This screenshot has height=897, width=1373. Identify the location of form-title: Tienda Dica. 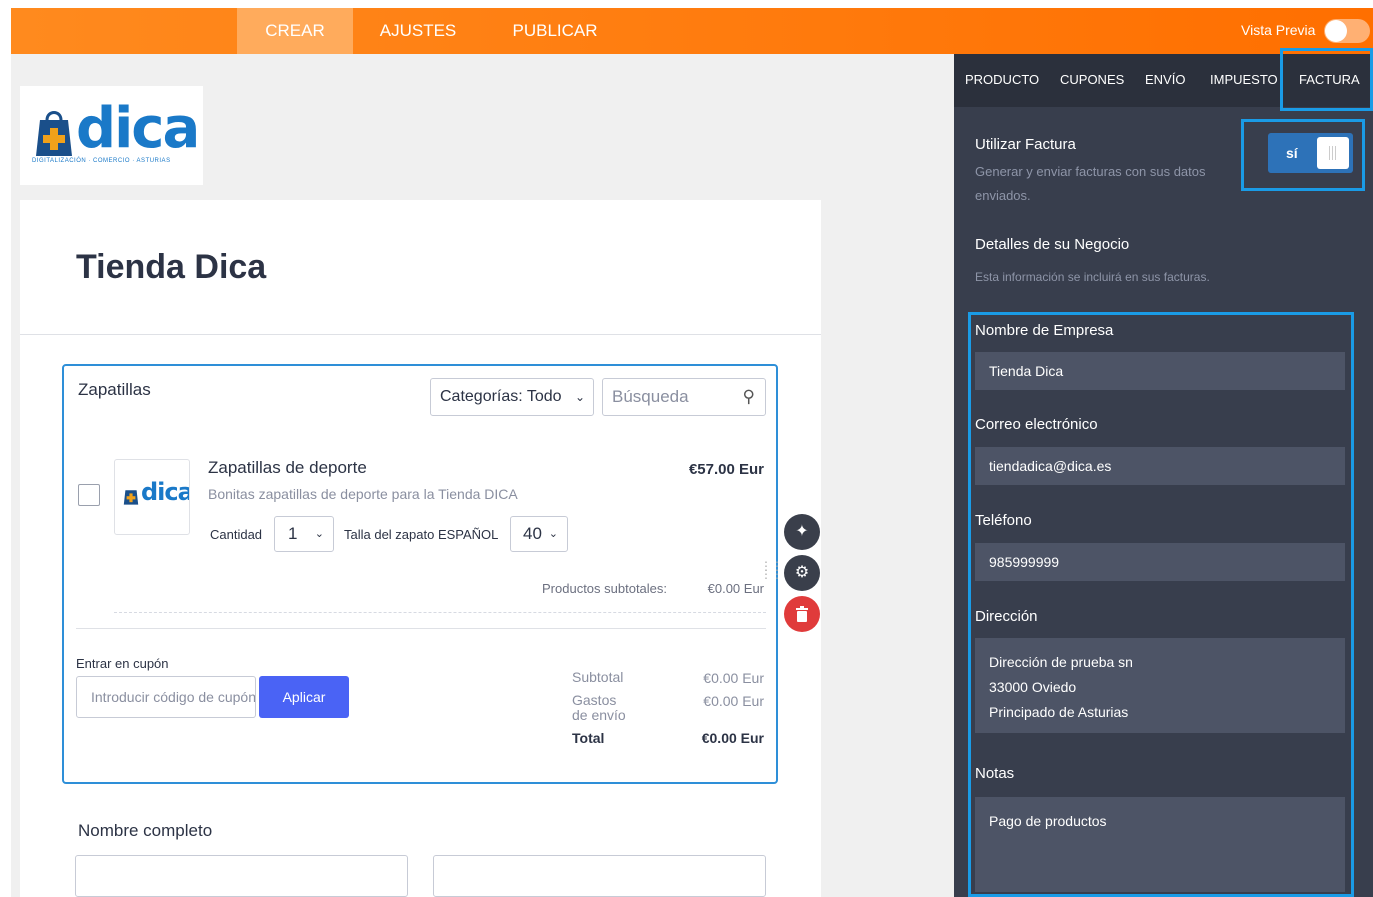
(171, 267).